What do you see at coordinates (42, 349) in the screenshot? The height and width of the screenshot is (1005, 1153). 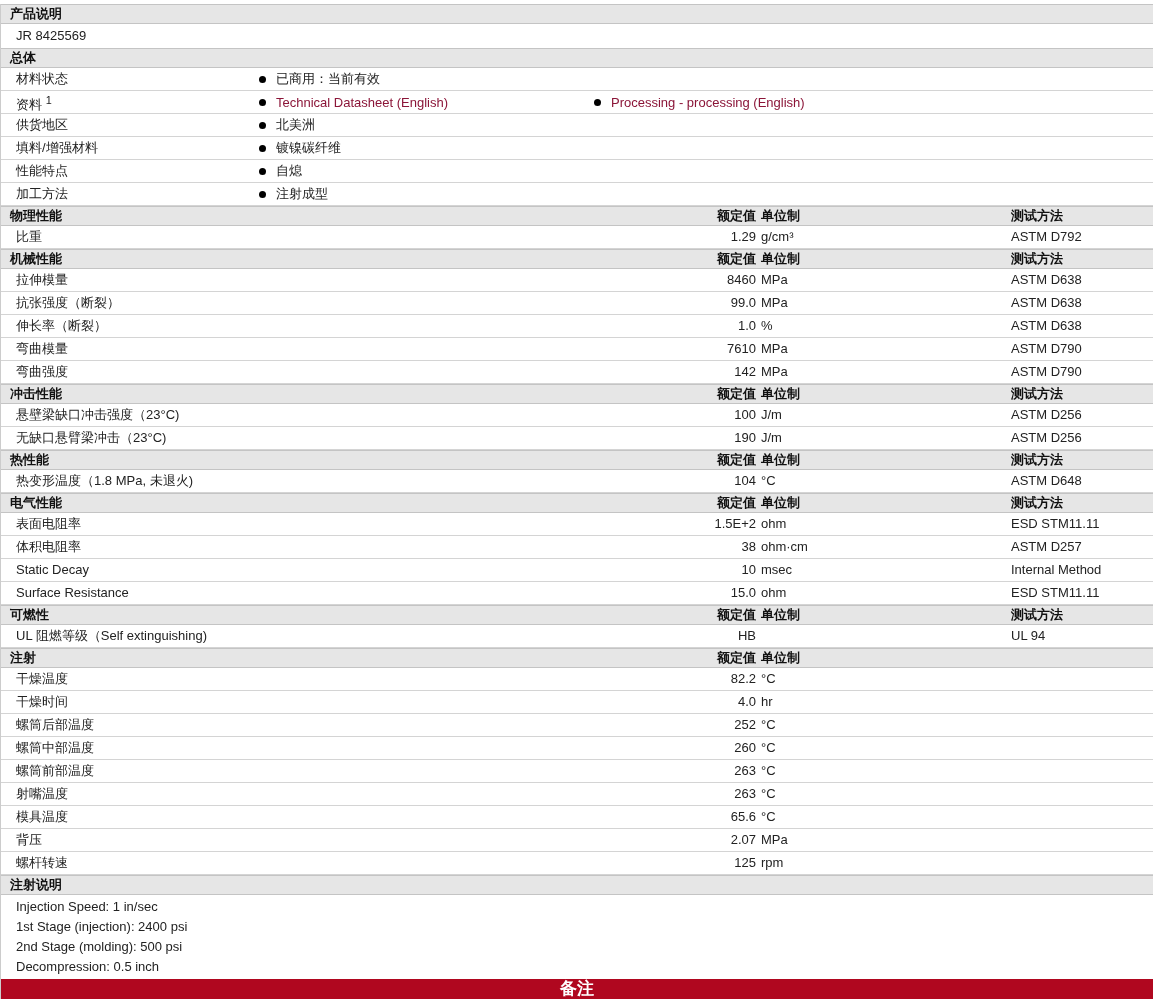 I see `property-name: 弯曲模量` at bounding box center [42, 349].